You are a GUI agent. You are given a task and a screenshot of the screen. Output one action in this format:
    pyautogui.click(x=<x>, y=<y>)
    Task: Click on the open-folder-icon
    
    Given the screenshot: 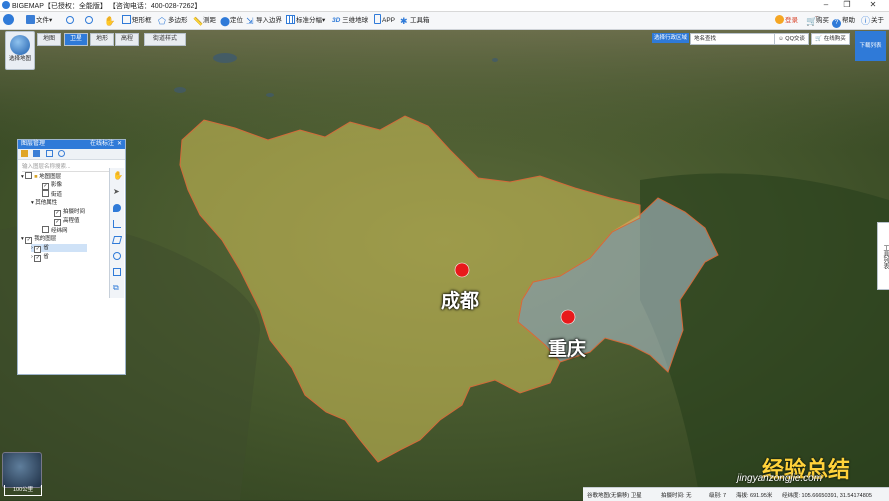 What is the action you would take?
    pyautogui.click(x=24, y=153)
    